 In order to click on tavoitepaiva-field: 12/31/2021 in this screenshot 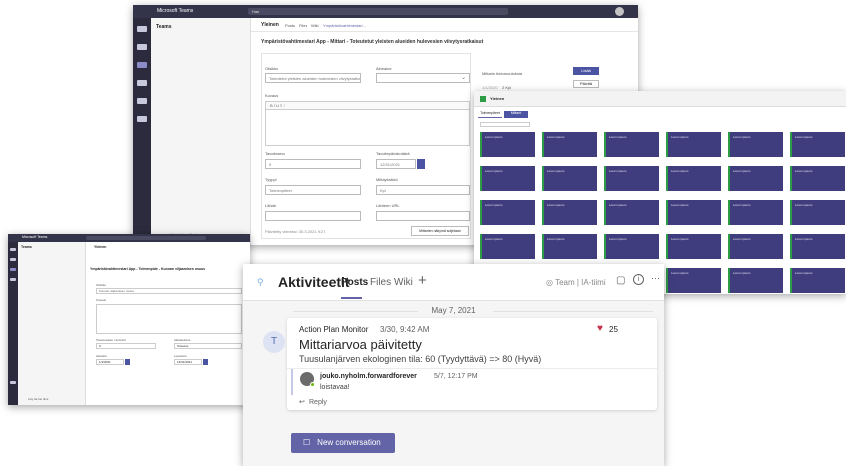, I will do `click(396, 164)`.